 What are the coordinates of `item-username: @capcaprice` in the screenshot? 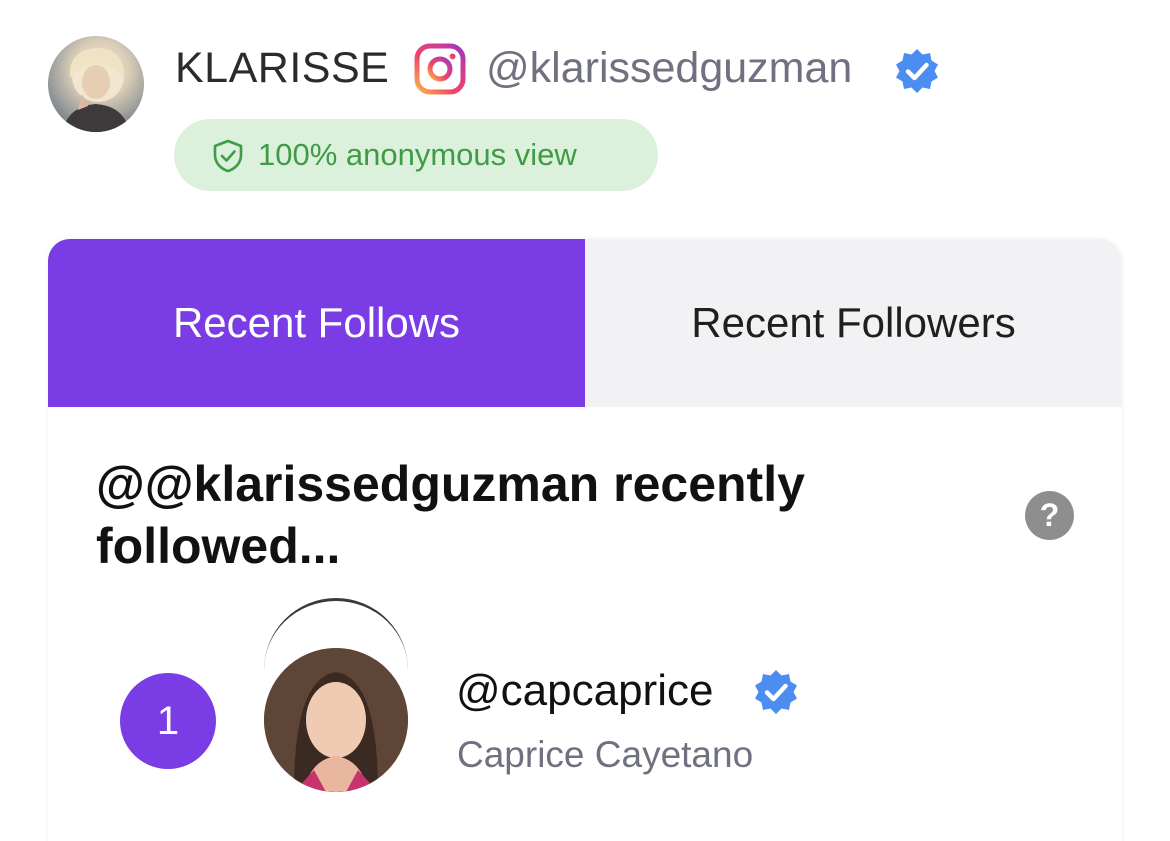 It's located at (584, 691).